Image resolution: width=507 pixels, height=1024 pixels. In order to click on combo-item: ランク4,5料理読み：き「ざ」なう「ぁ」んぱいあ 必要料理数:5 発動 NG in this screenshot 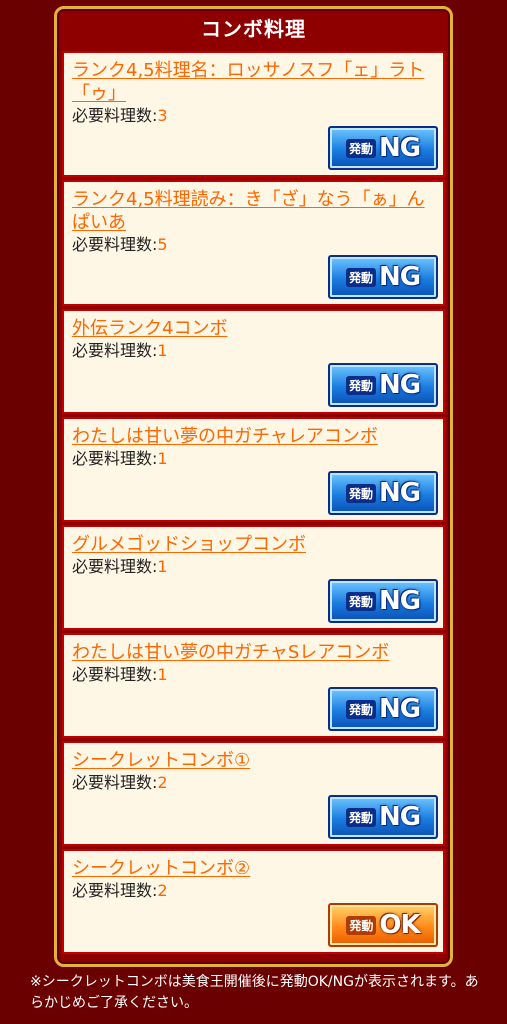, I will do `click(253, 243)`.